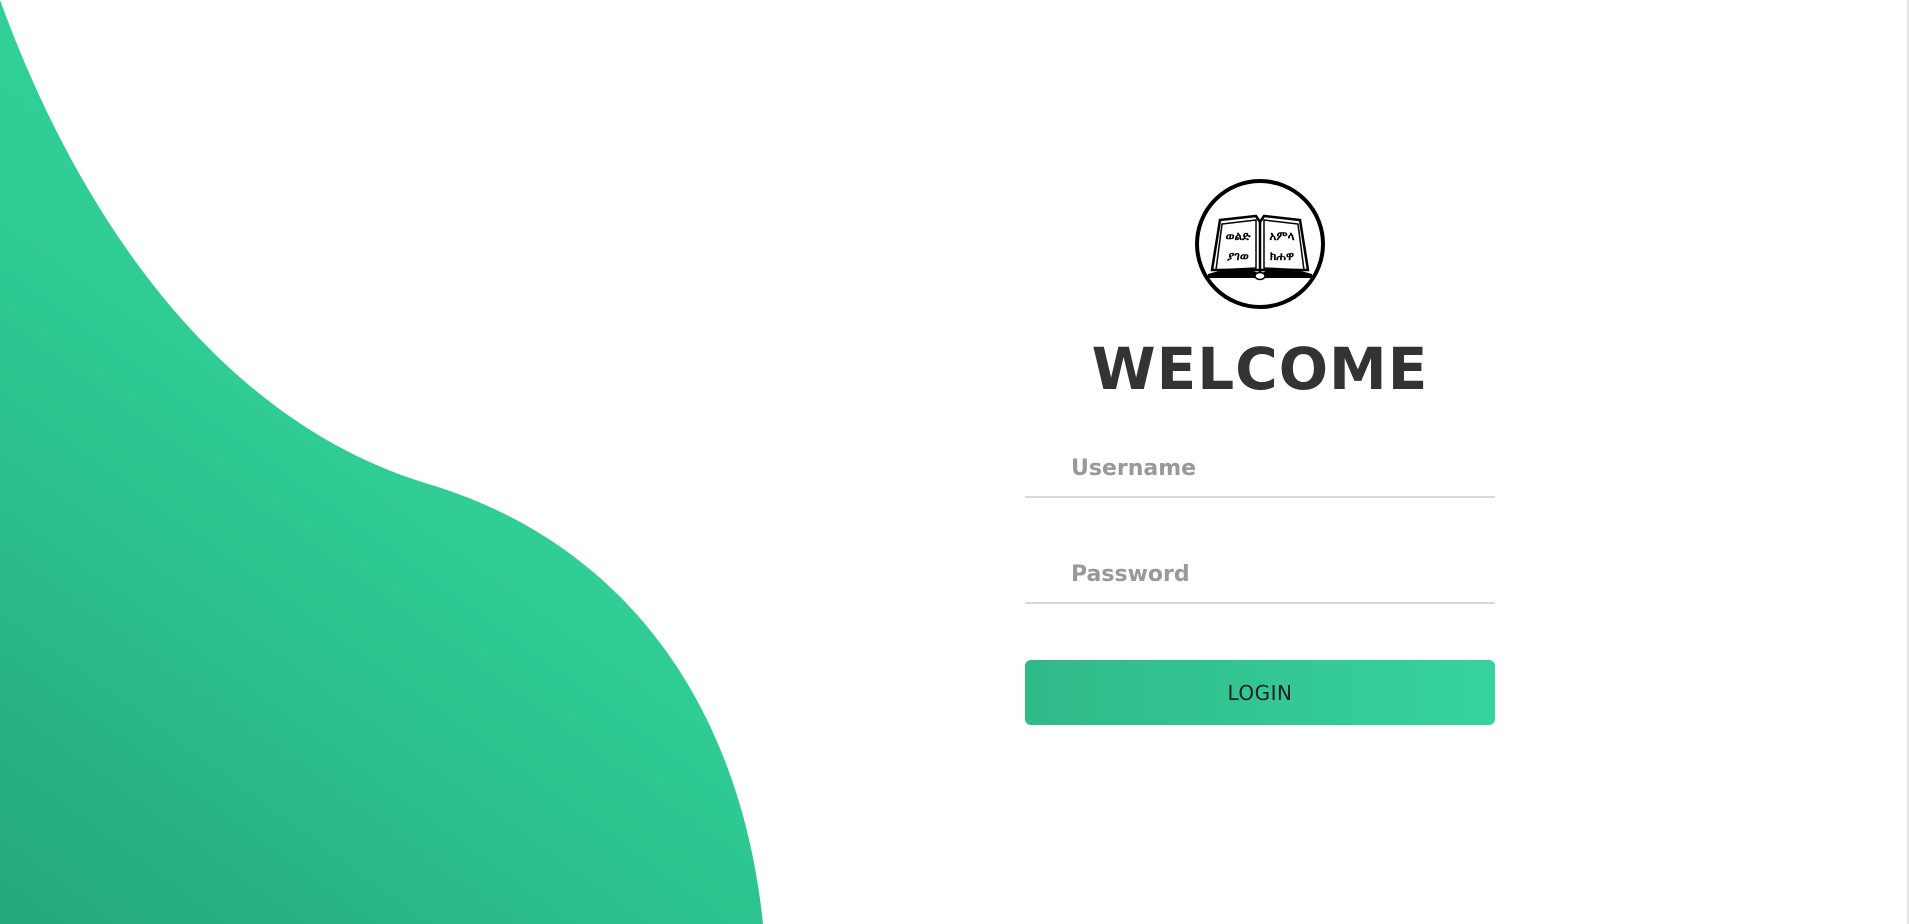 The width and height of the screenshot is (1909, 924). I want to click on password-field-wrapper, so click(1260, 575).